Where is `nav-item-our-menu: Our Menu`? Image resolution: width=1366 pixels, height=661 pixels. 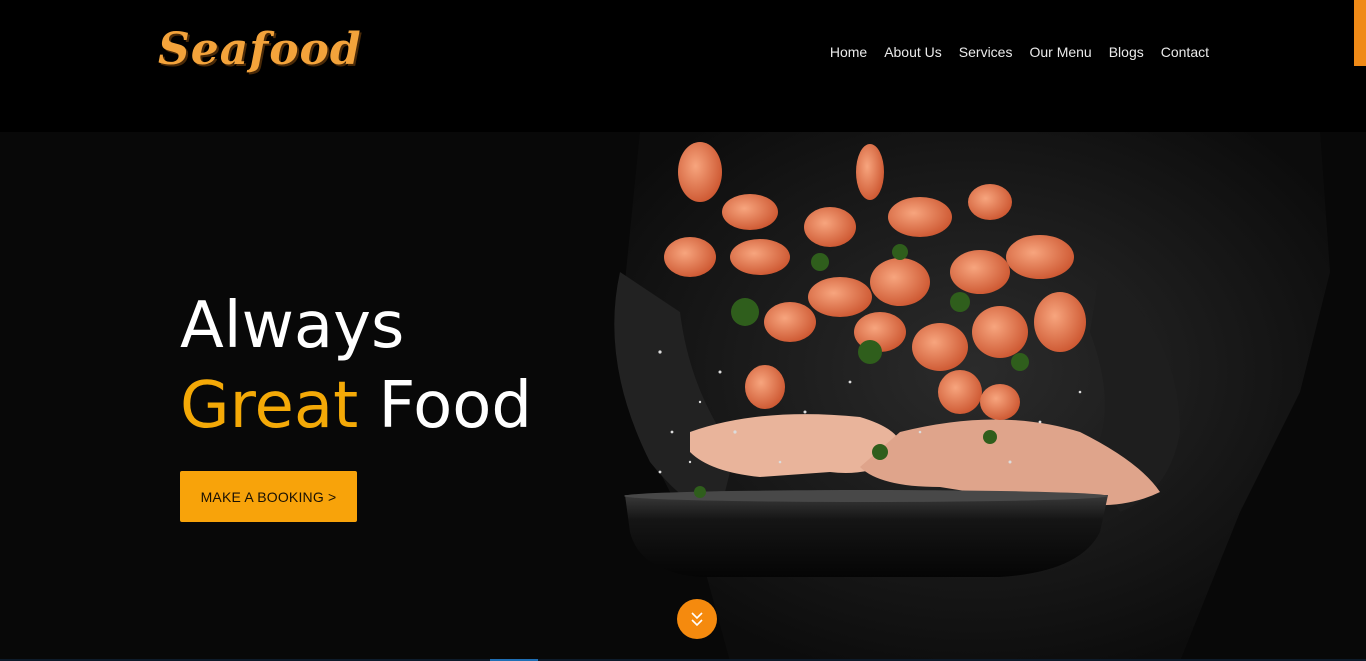
nav-item-our-menu: Our Menu is located at coordinates (1060, 52).